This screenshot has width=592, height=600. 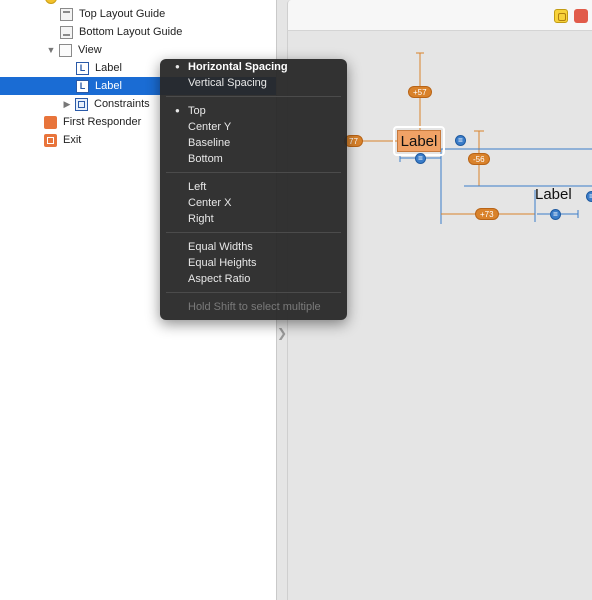 What do you see at coordinates (253, 247) in the screenshot?
I see `menu-item-equal-widths: Equal Widths` at bounding box center [253, 247].